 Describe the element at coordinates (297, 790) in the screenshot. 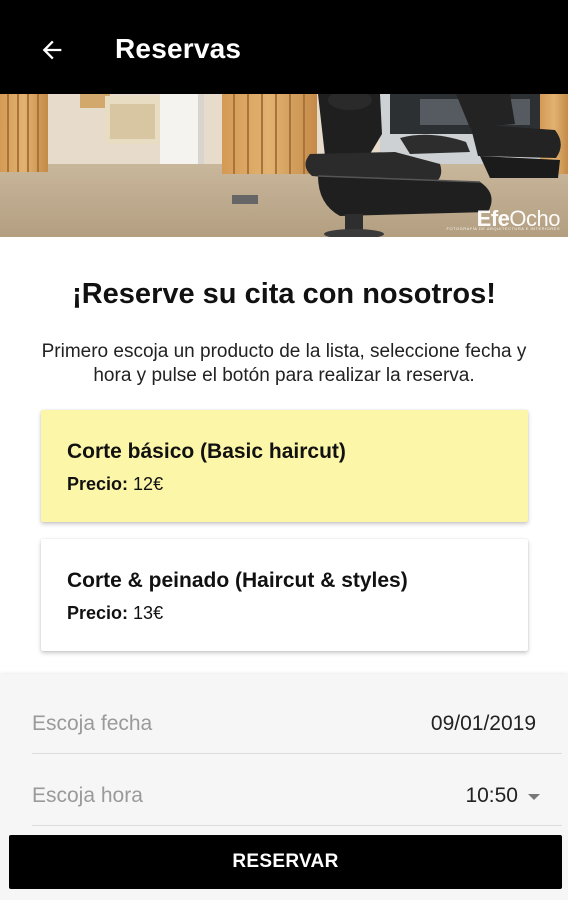

I see `time-picker-field: Escoja hora 10:50` at that location.